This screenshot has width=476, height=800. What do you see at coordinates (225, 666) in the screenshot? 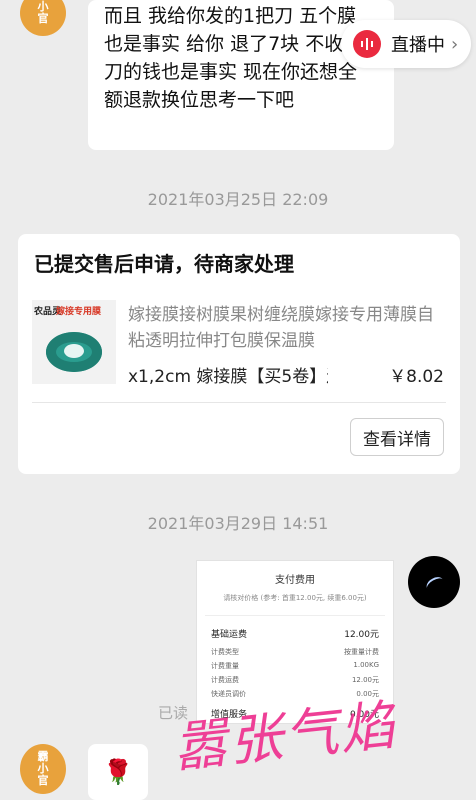
I see `shot-row-label: 计费重量` at bounding box center [225, 666].